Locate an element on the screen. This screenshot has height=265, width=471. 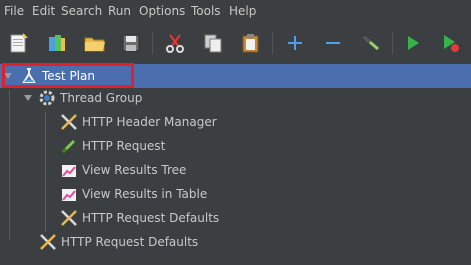
cut-button is located at coordinates (175, 43).